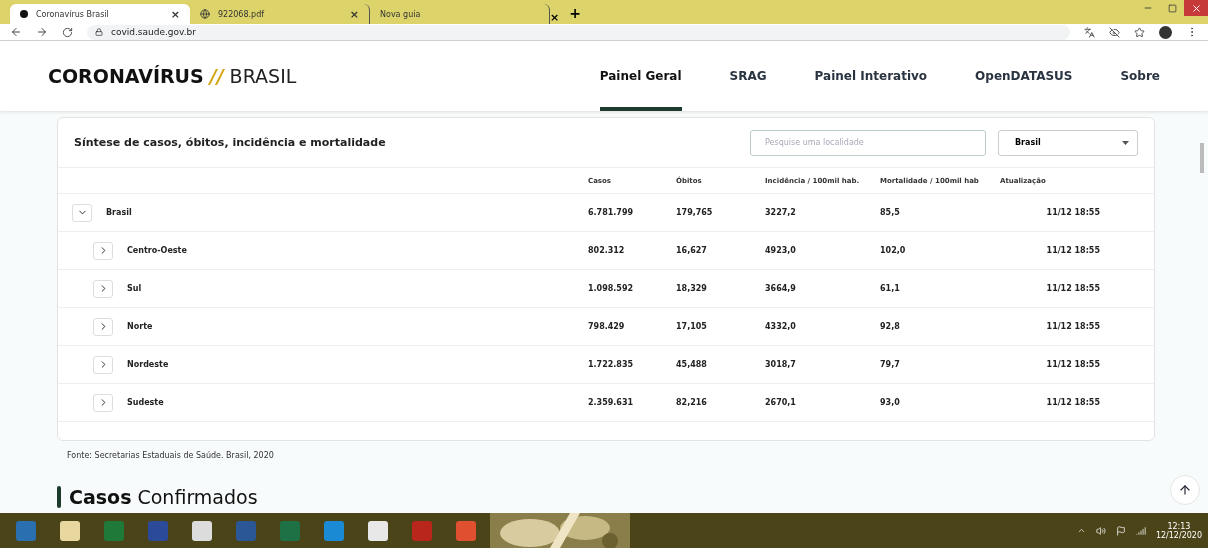 The width and height of the screenshot is (1208, 548). I want to click on table-cell-text: 45,488, so click(692, 364).